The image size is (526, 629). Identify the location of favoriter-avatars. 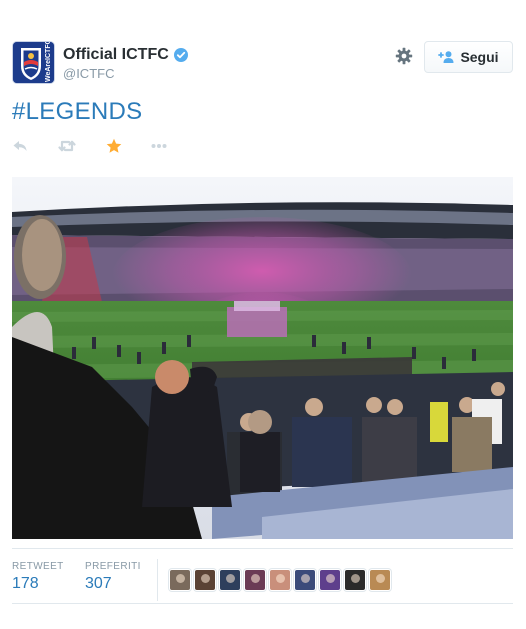
(280, 580).